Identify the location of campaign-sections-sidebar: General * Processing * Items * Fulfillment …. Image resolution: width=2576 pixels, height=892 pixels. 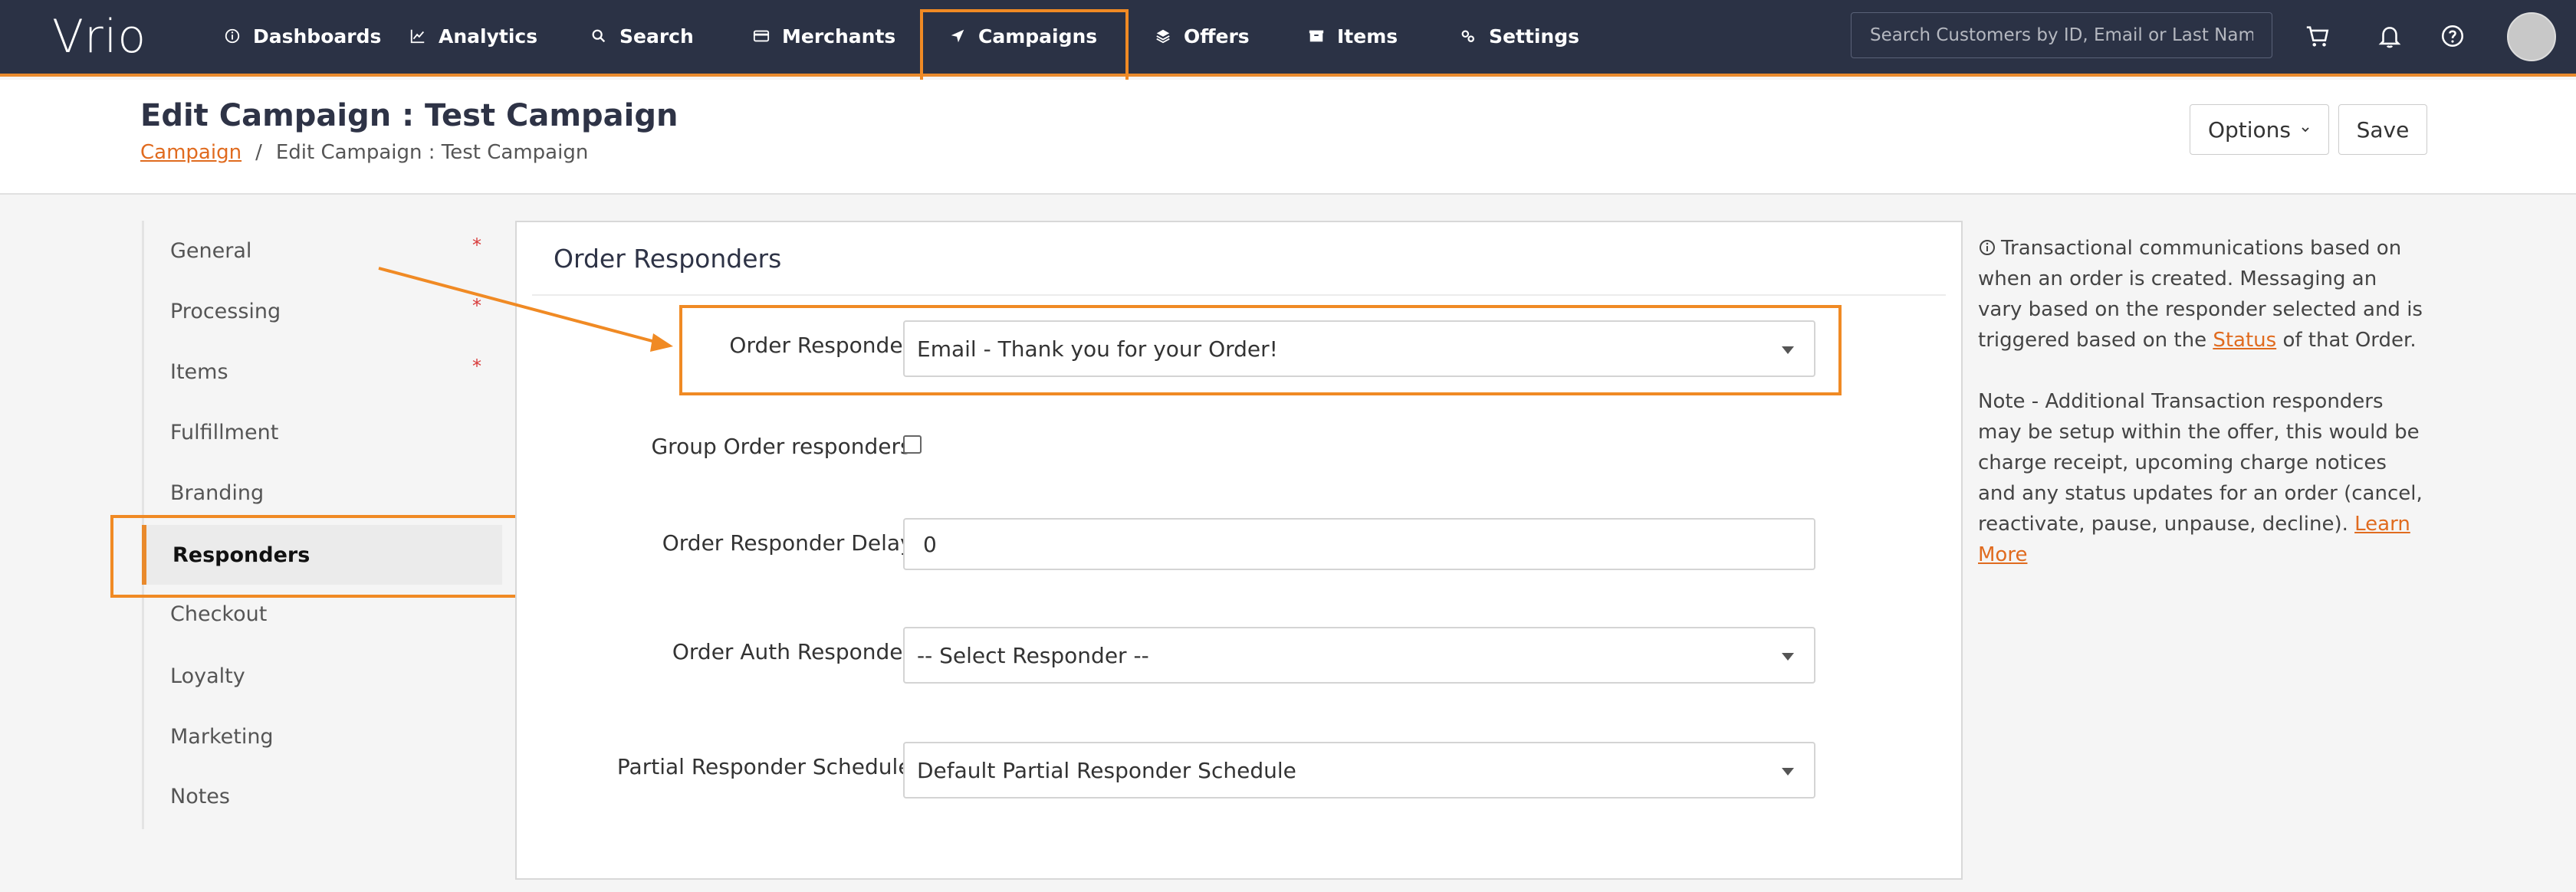
(323, 525).